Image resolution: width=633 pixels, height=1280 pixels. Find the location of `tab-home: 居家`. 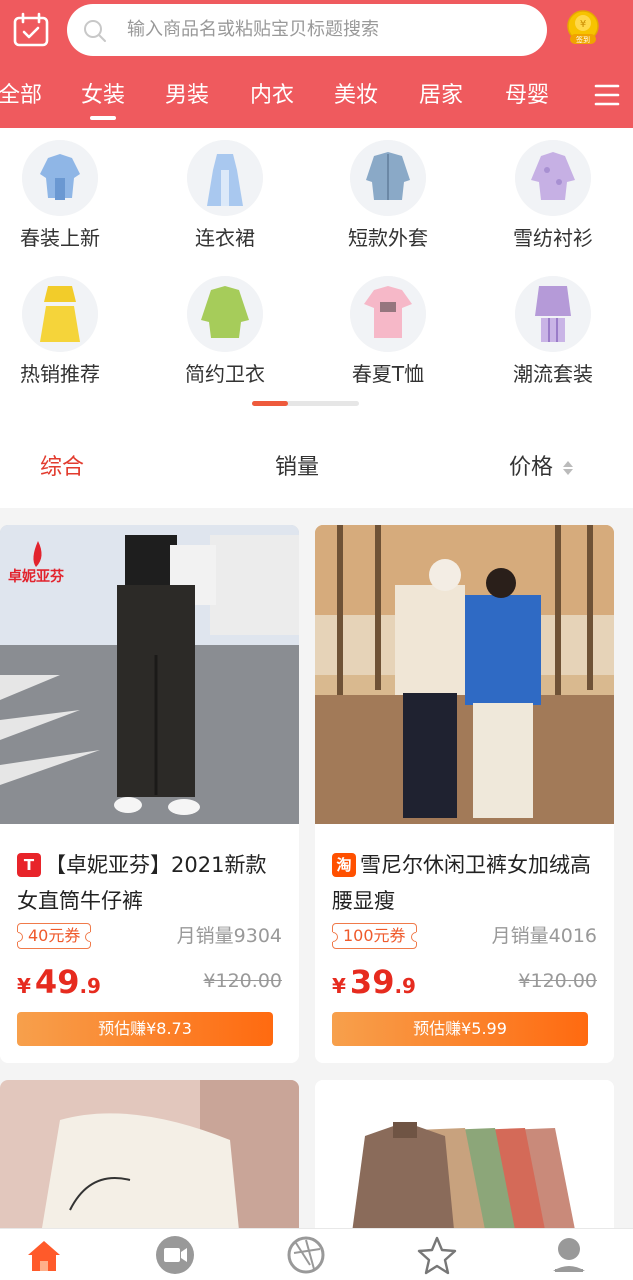

tab-home: 居家 is located at coordinates (441, 96).